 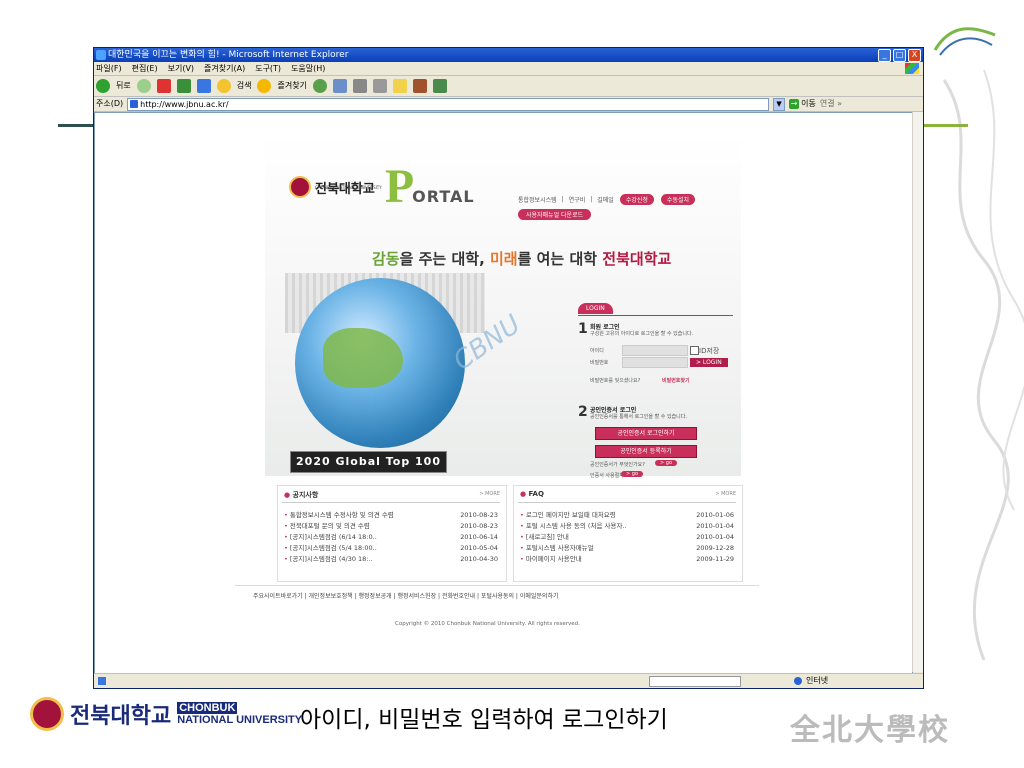 What do you see at coordinates (391, 559) in the screenshot?
I see `notice-row: • [공지]시스템점검 (4/30 18:.. 2010-04-30` at bounding box center [391, 559].